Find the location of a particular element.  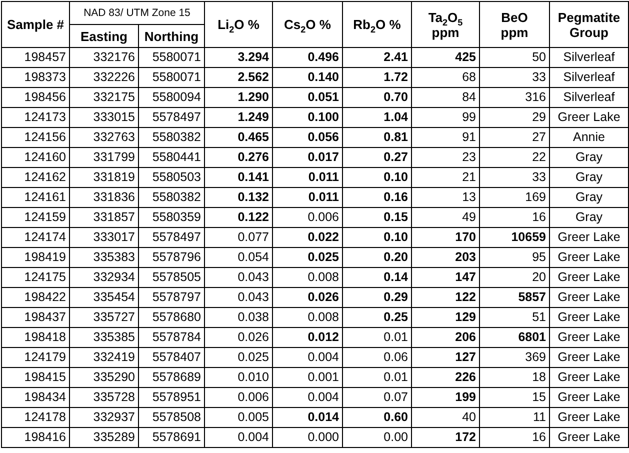

table-cell: 11 is located at coordinates (515, 418).